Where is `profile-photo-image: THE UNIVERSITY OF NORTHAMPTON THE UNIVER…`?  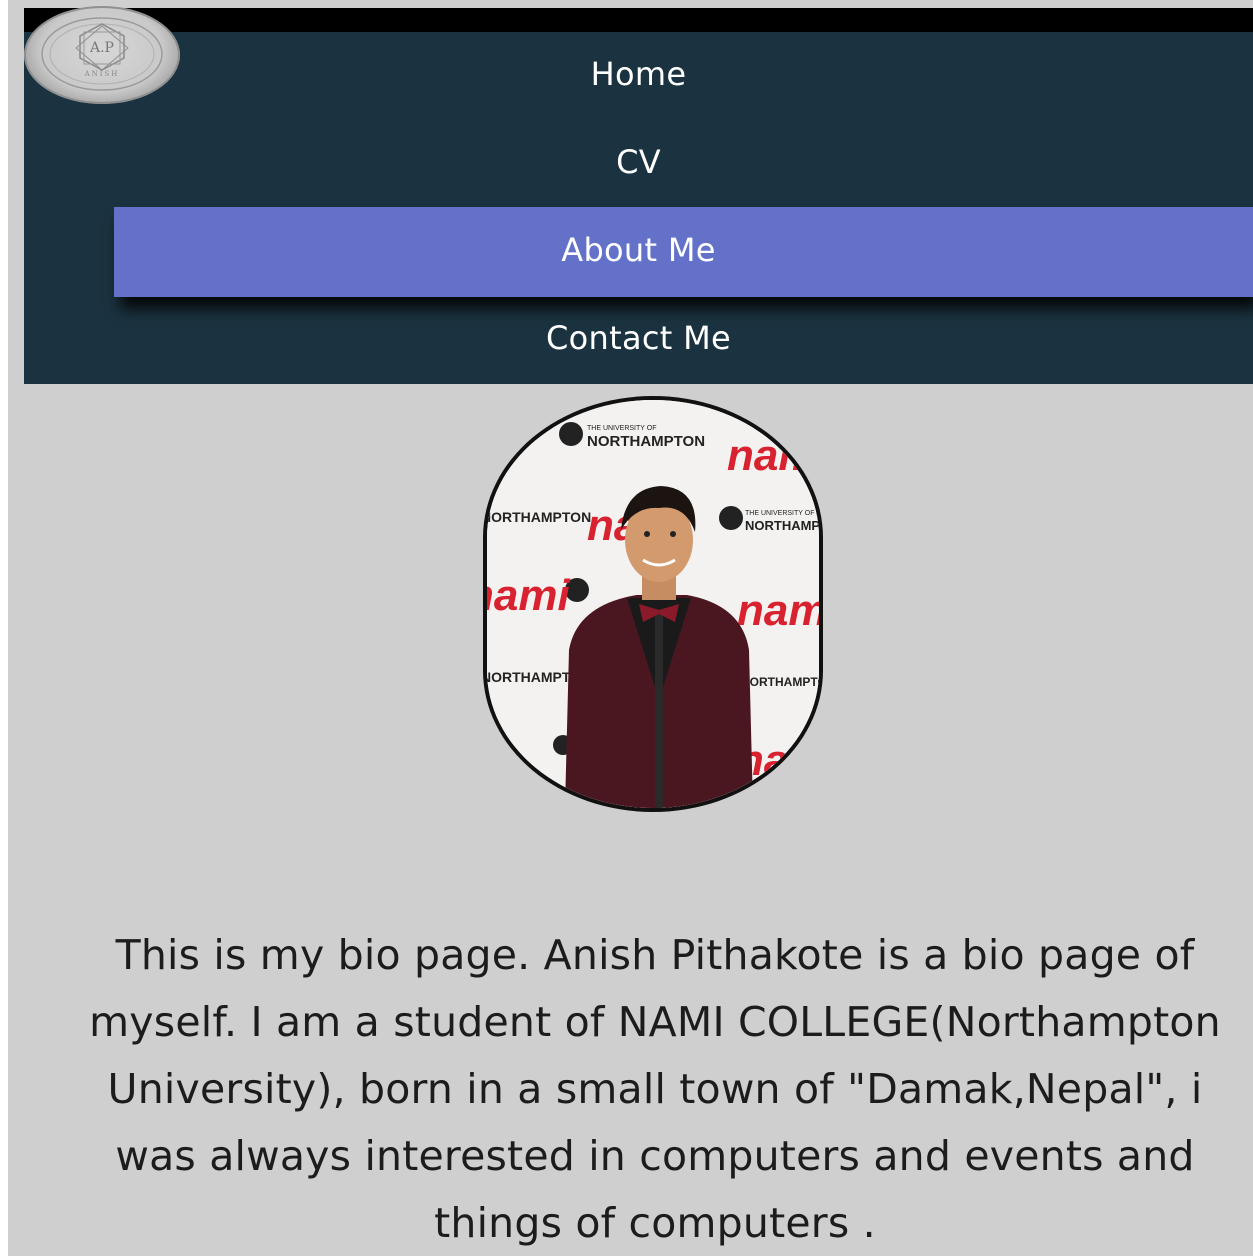 profile-photo-image: THE UNIVERSITY OF NORTHAMPTON THE UNIVER… is located at coordinates (653, 604).